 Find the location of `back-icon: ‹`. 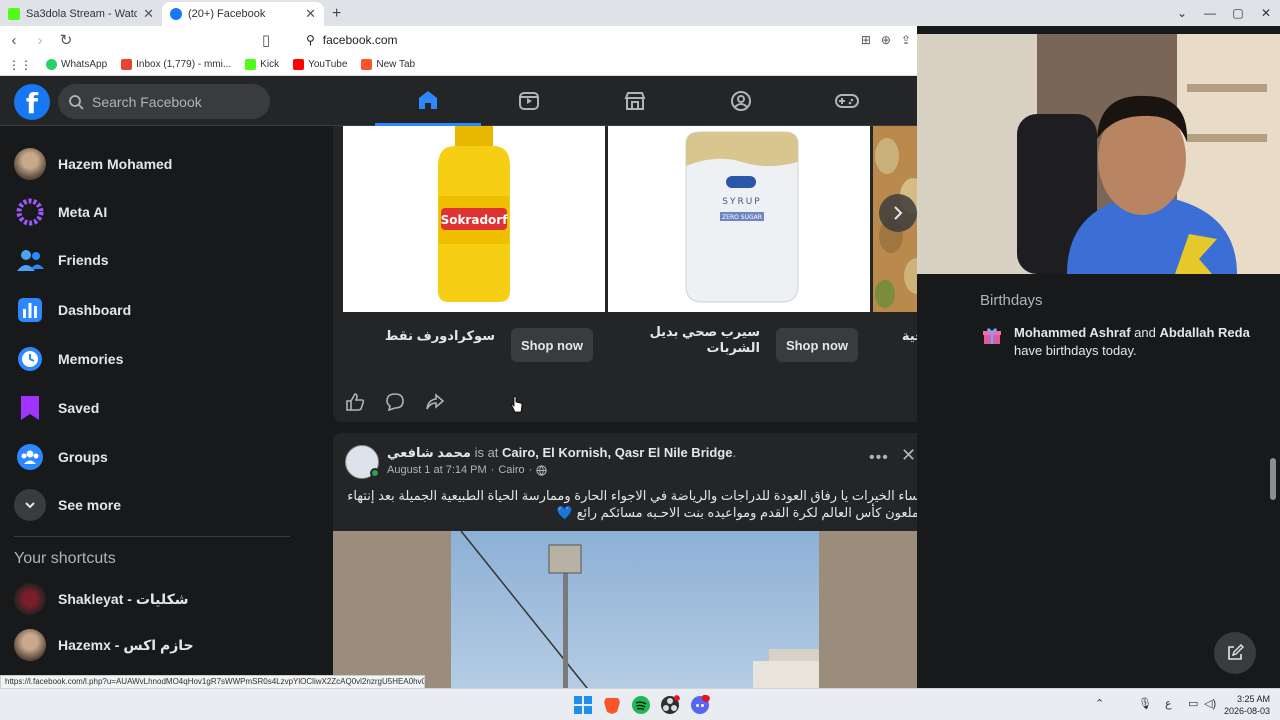

back-icon: ‹ is located at coordinates (14, 40).